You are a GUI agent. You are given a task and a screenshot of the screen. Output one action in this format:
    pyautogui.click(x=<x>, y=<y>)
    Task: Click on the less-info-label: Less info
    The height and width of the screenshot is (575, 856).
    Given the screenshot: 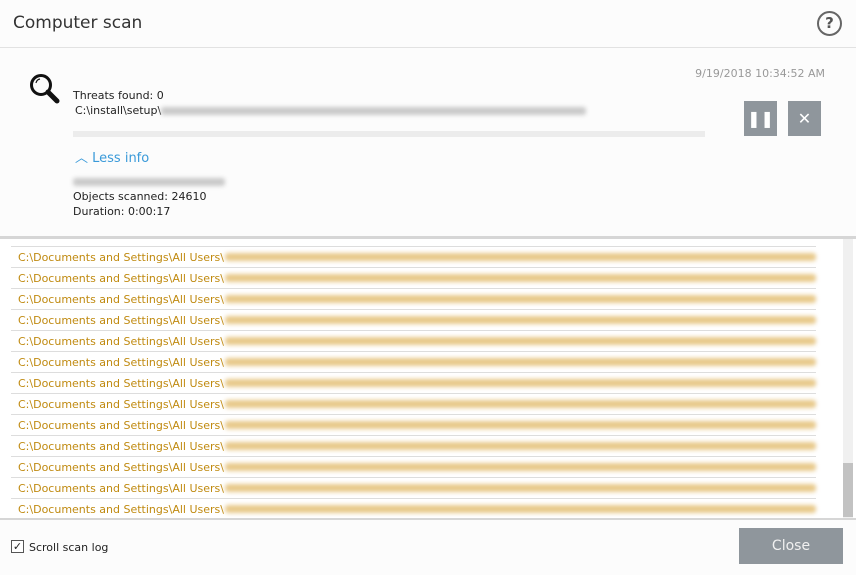 What is the action you would take?
    pyautogui.click(x=121, y=158)
    